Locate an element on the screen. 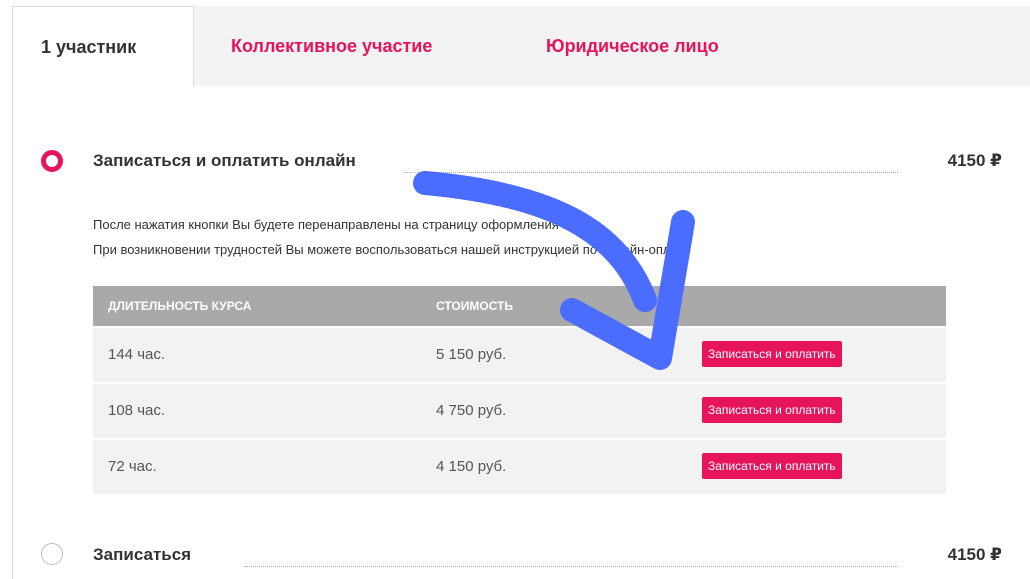 The image size is (1030, 579). row-price: 5 150 руб. is located at coordinates (471, 354).